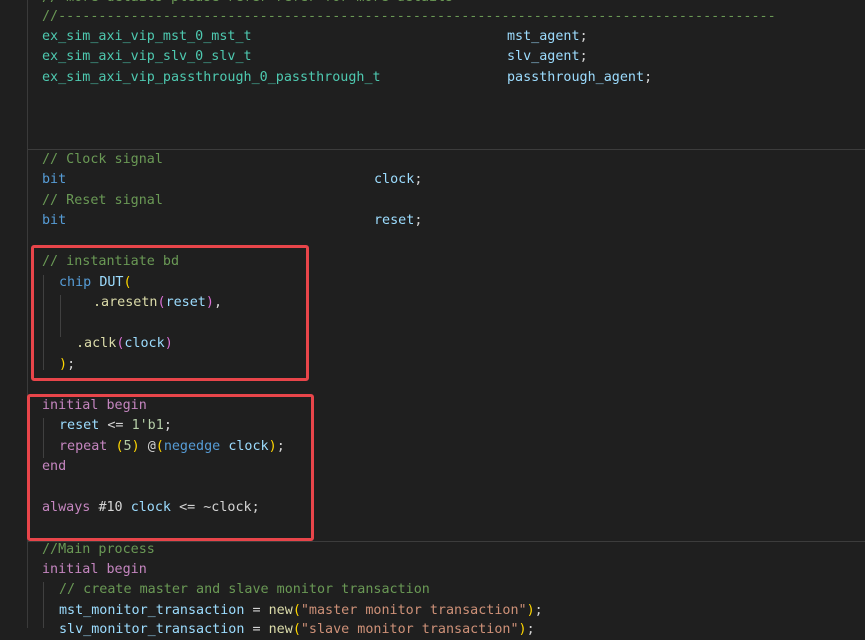 The width and height of the screenshot is (865, 640). I want to click on type-token: ex_sim_axi_vip_mst_0_mst_t, so click(147, 36).